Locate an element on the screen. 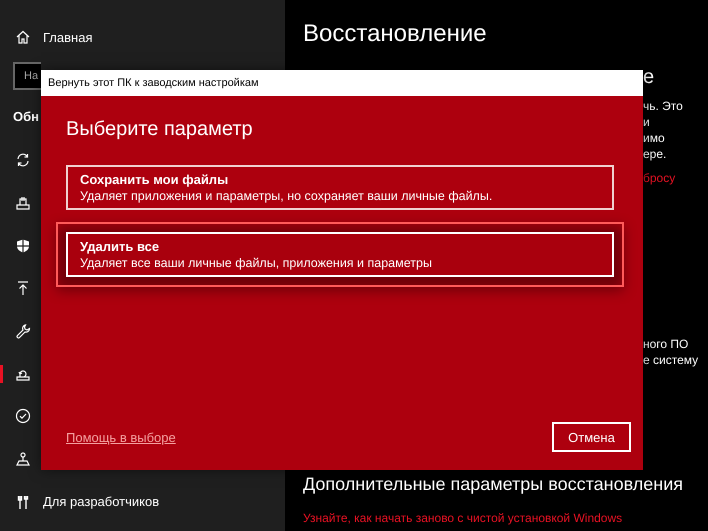 The image size is (708, 531). section-title: Обн is located at coordinates (25, 117).